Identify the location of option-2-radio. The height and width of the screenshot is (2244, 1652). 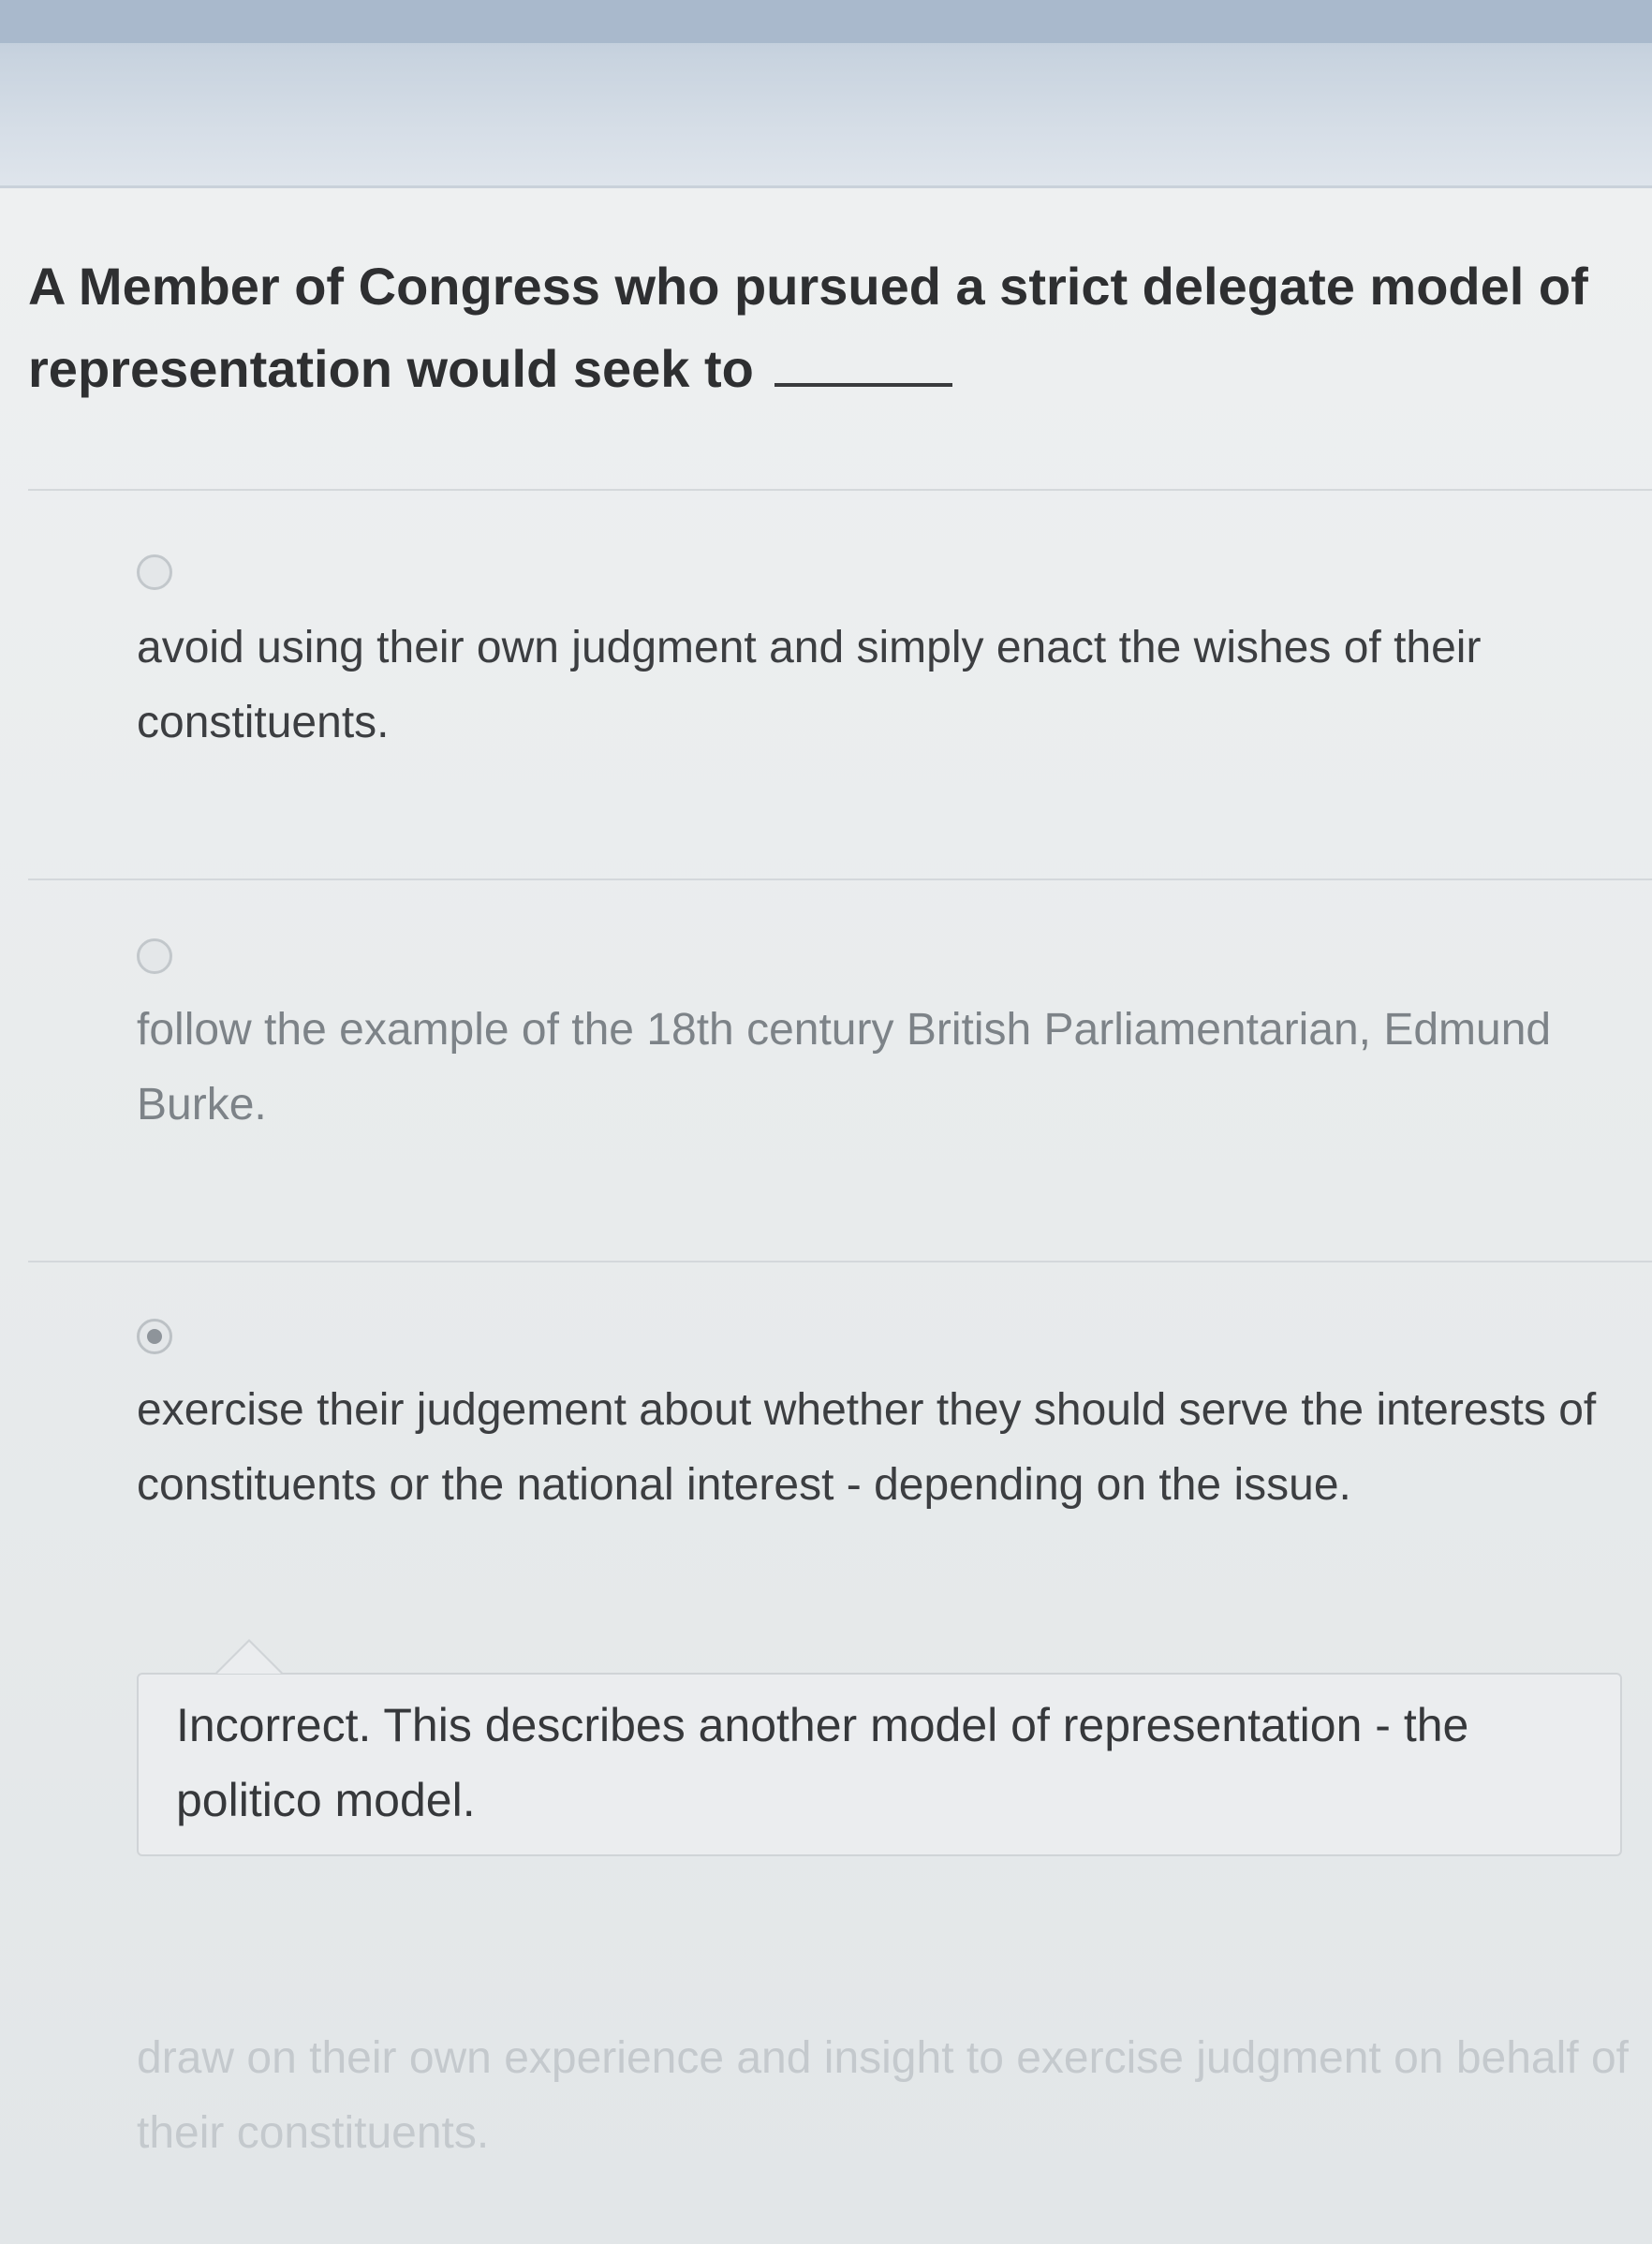
(154, 956).